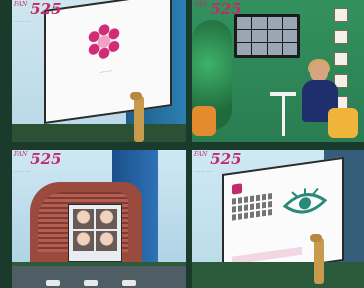 The image size is (364, 288). I want to click on flower-icon, so click(104, 41).